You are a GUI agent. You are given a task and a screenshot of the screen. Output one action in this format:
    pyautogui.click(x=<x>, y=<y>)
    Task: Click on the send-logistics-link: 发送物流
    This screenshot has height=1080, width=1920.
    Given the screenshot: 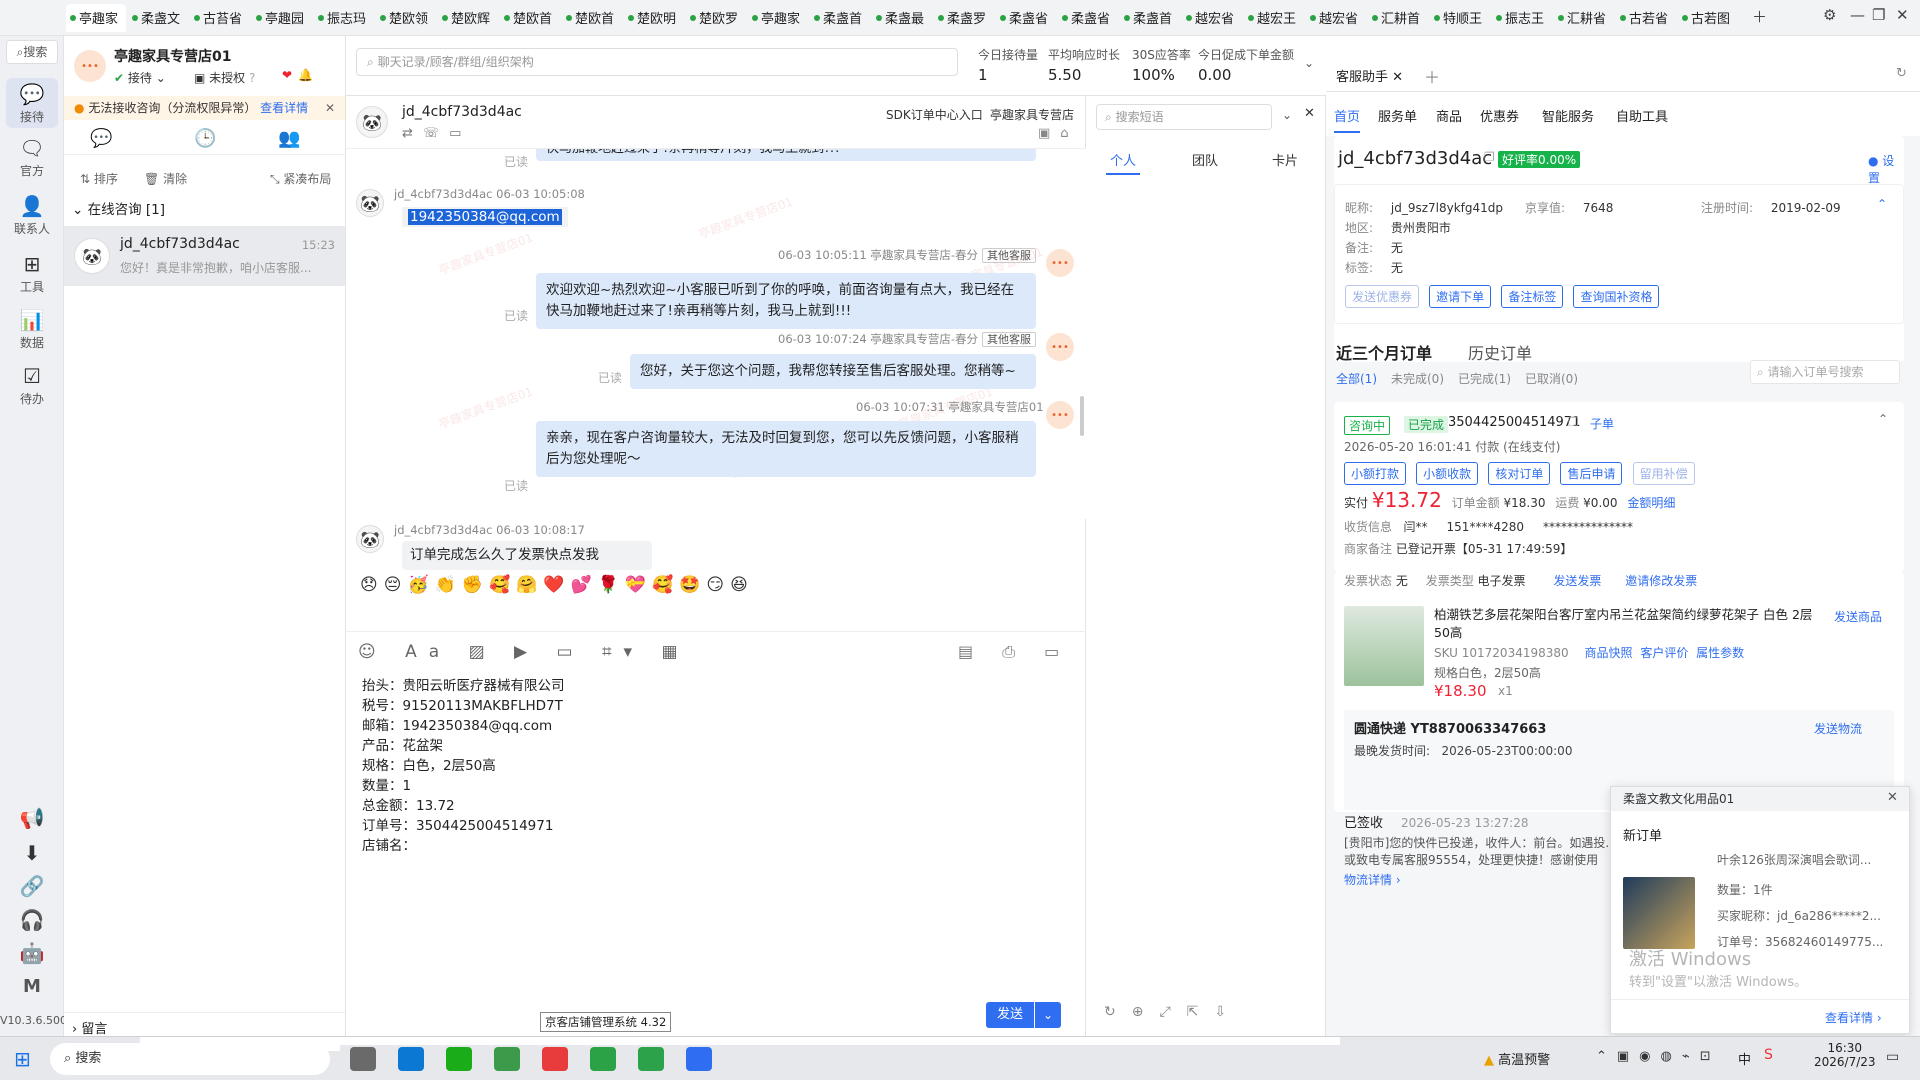 What is the action you would take?
    pyautogui.click(x=1838, y=728)
    